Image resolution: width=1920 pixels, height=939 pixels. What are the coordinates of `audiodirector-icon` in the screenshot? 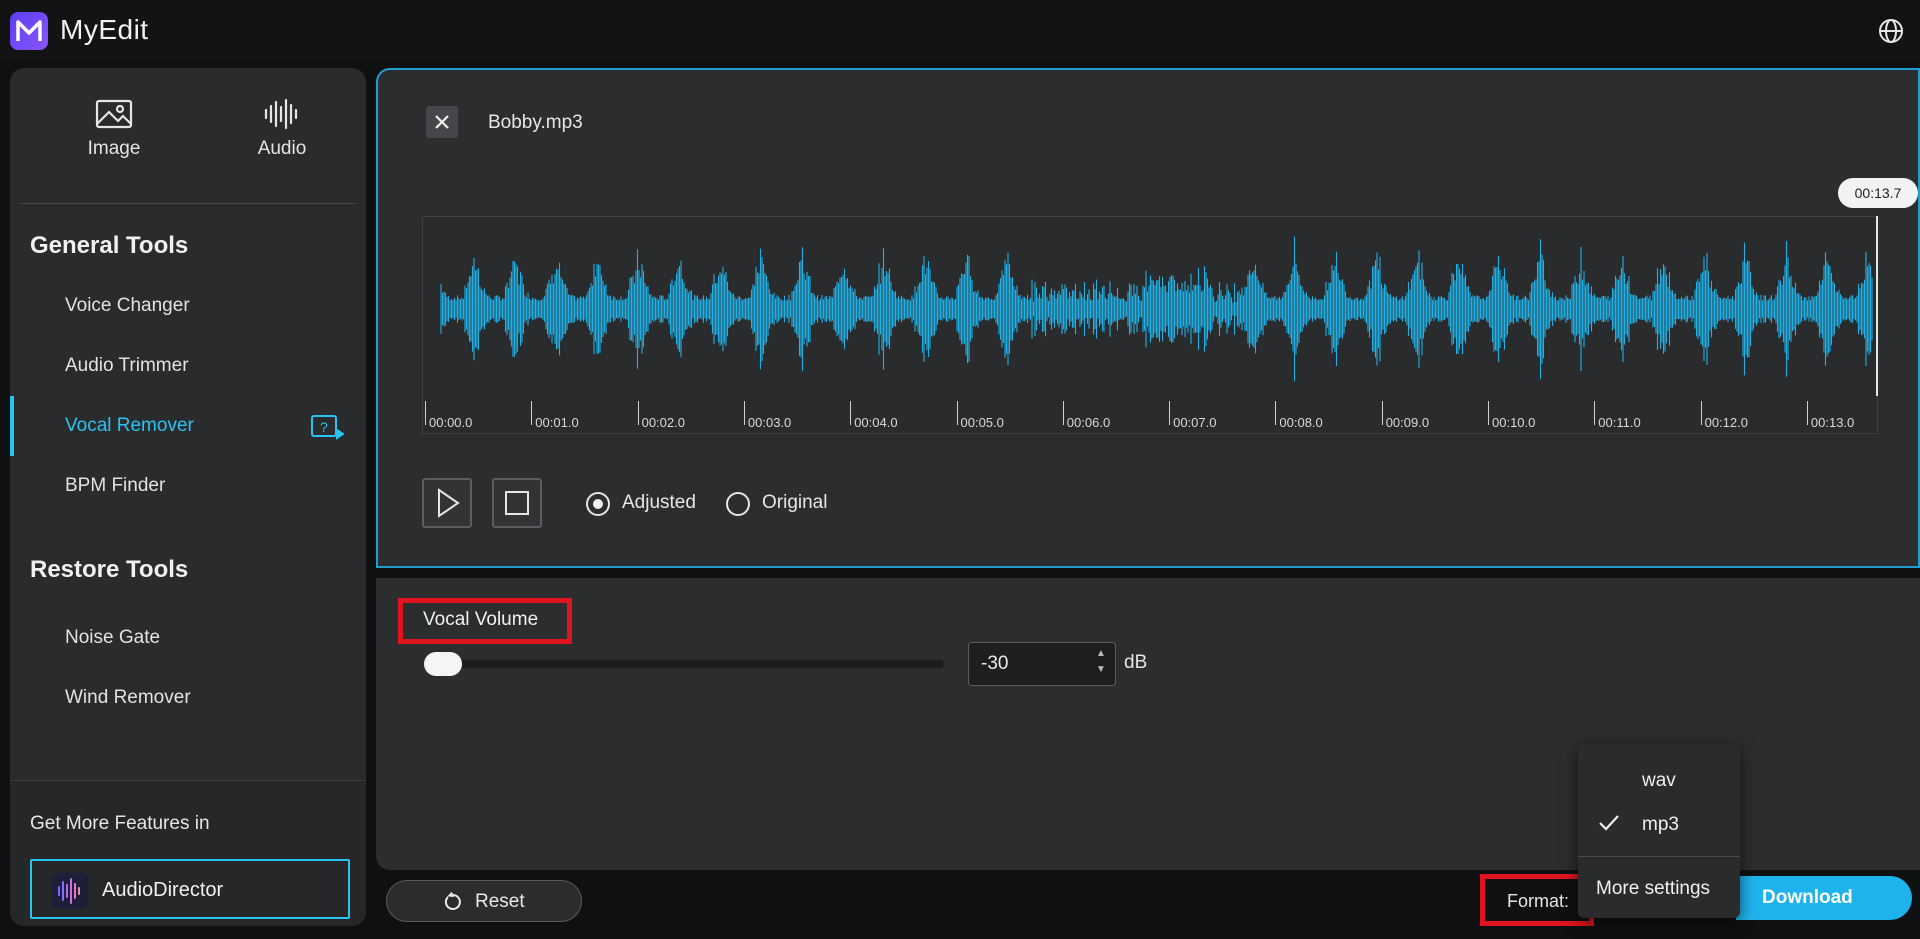 It's located at (70, 891).